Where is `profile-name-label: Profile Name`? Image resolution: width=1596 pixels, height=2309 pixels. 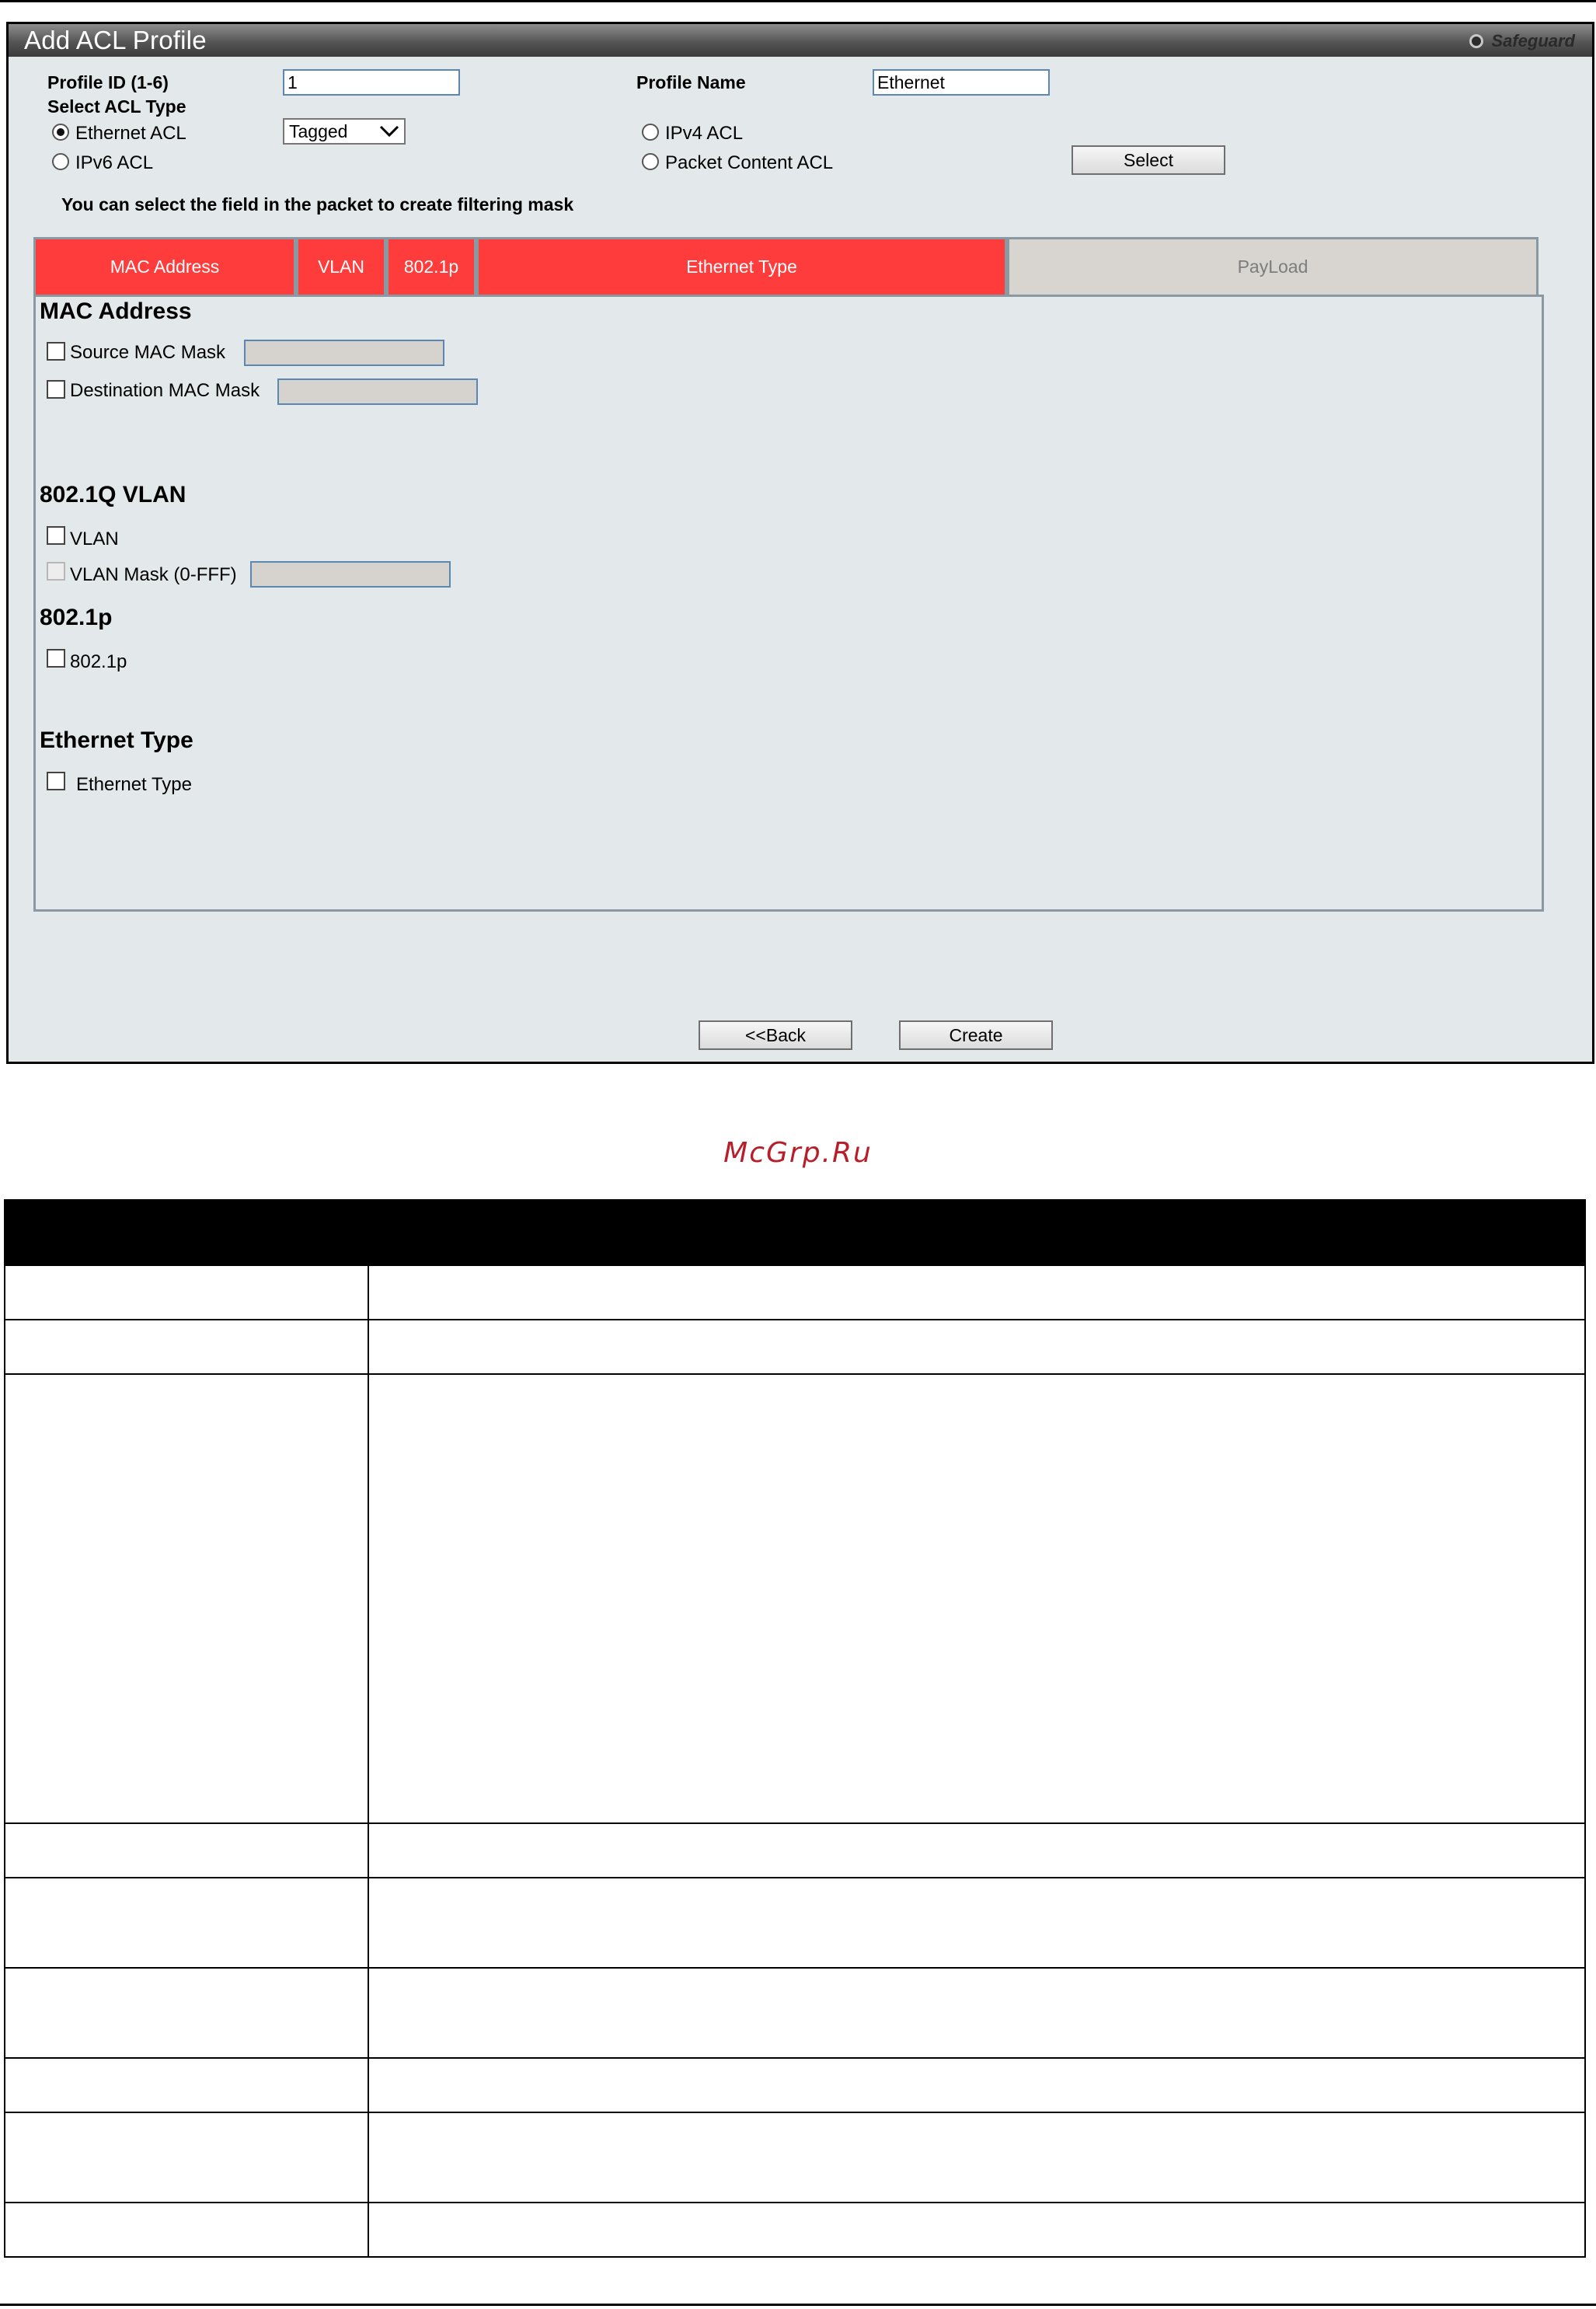
profile-name-label: Profile Name is located at coordinates (691, 82).